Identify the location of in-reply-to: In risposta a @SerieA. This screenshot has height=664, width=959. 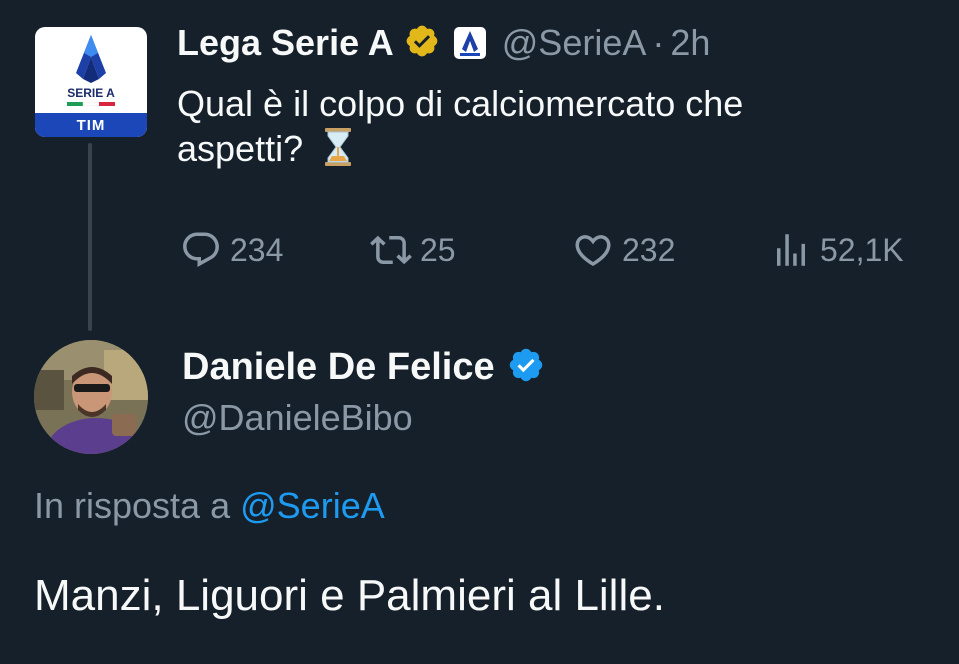
(209, 506).